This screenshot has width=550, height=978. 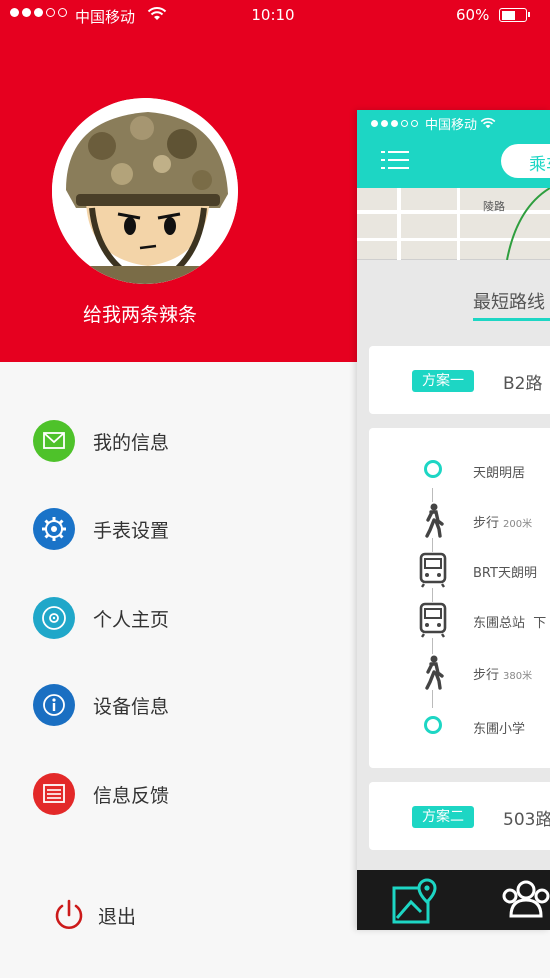 I want to click on plan-card-2: 方案二 503路, so click(x=459, y=816).